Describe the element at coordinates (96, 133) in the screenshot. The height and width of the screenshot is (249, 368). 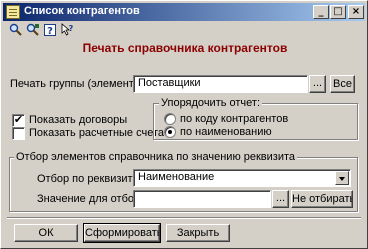
I see `show-accounts-label: Показать расчетные счета` at that location.